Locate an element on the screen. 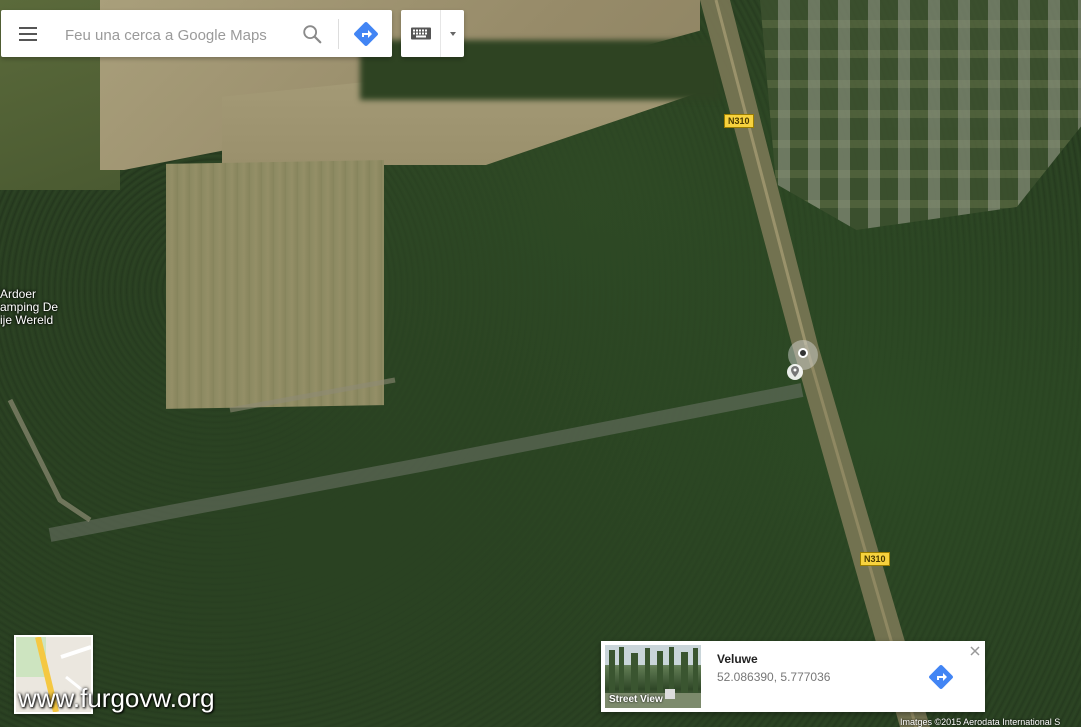 The width and height of the screenshot is (1081, 727). search-box is located at coordinates (196, 33).